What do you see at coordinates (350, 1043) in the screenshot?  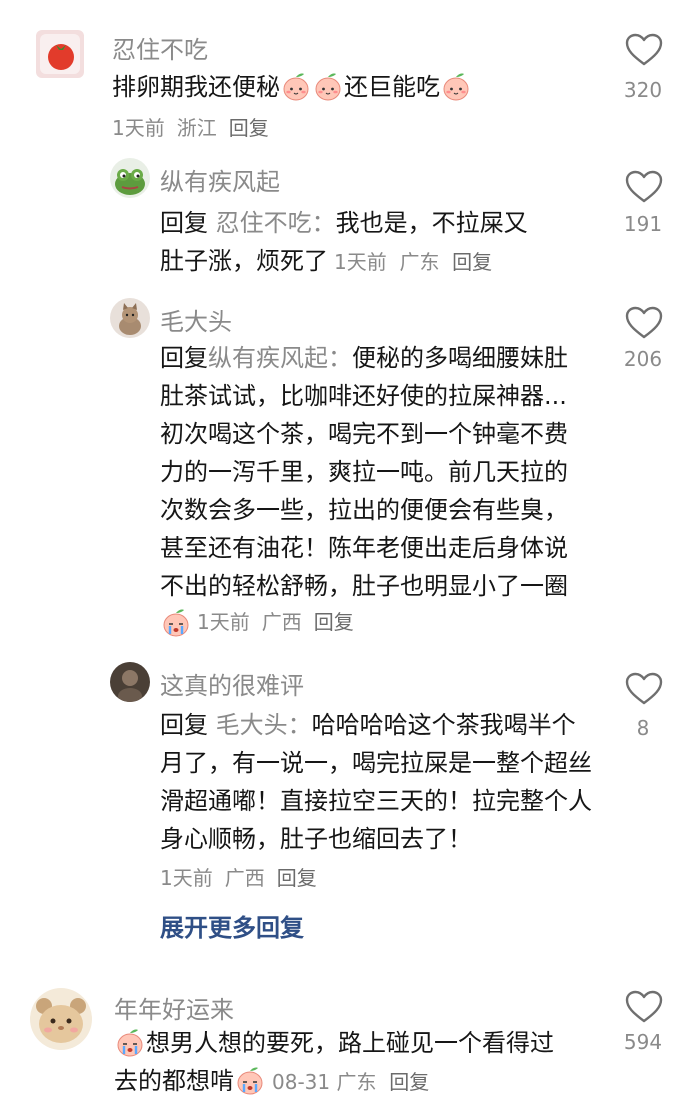 I see `comment-text-part: 想男人想的要死，路上碰见一个看得过` at bounding box center [350, 1043].